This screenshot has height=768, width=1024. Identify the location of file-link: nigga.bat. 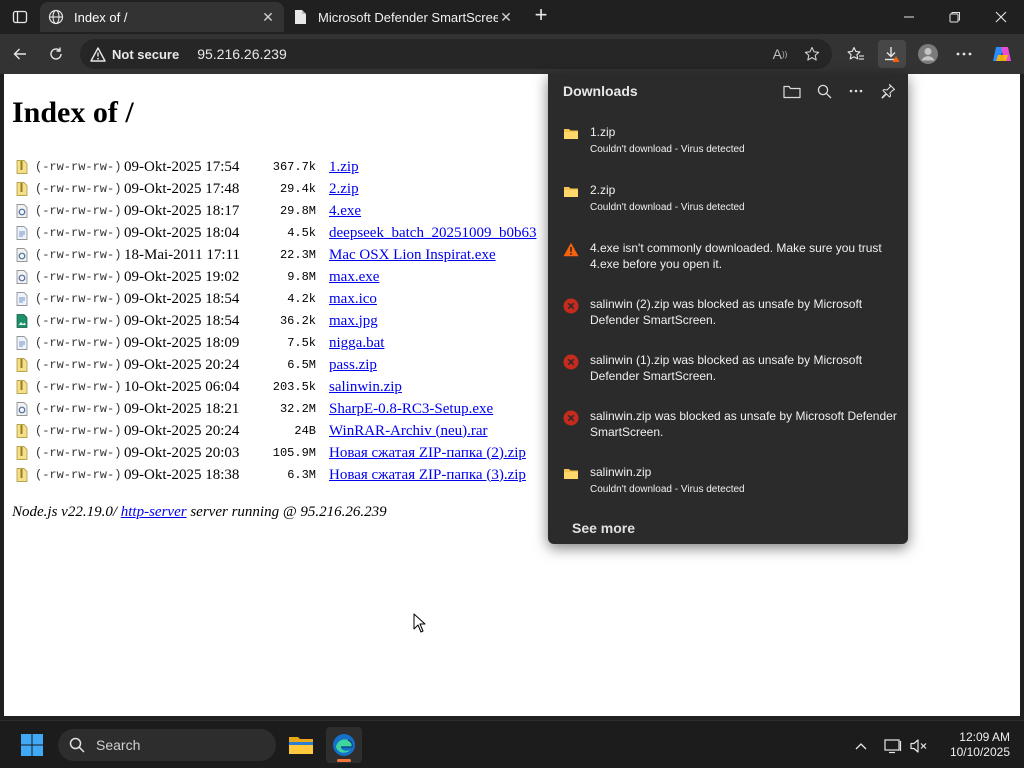
(356, 343).